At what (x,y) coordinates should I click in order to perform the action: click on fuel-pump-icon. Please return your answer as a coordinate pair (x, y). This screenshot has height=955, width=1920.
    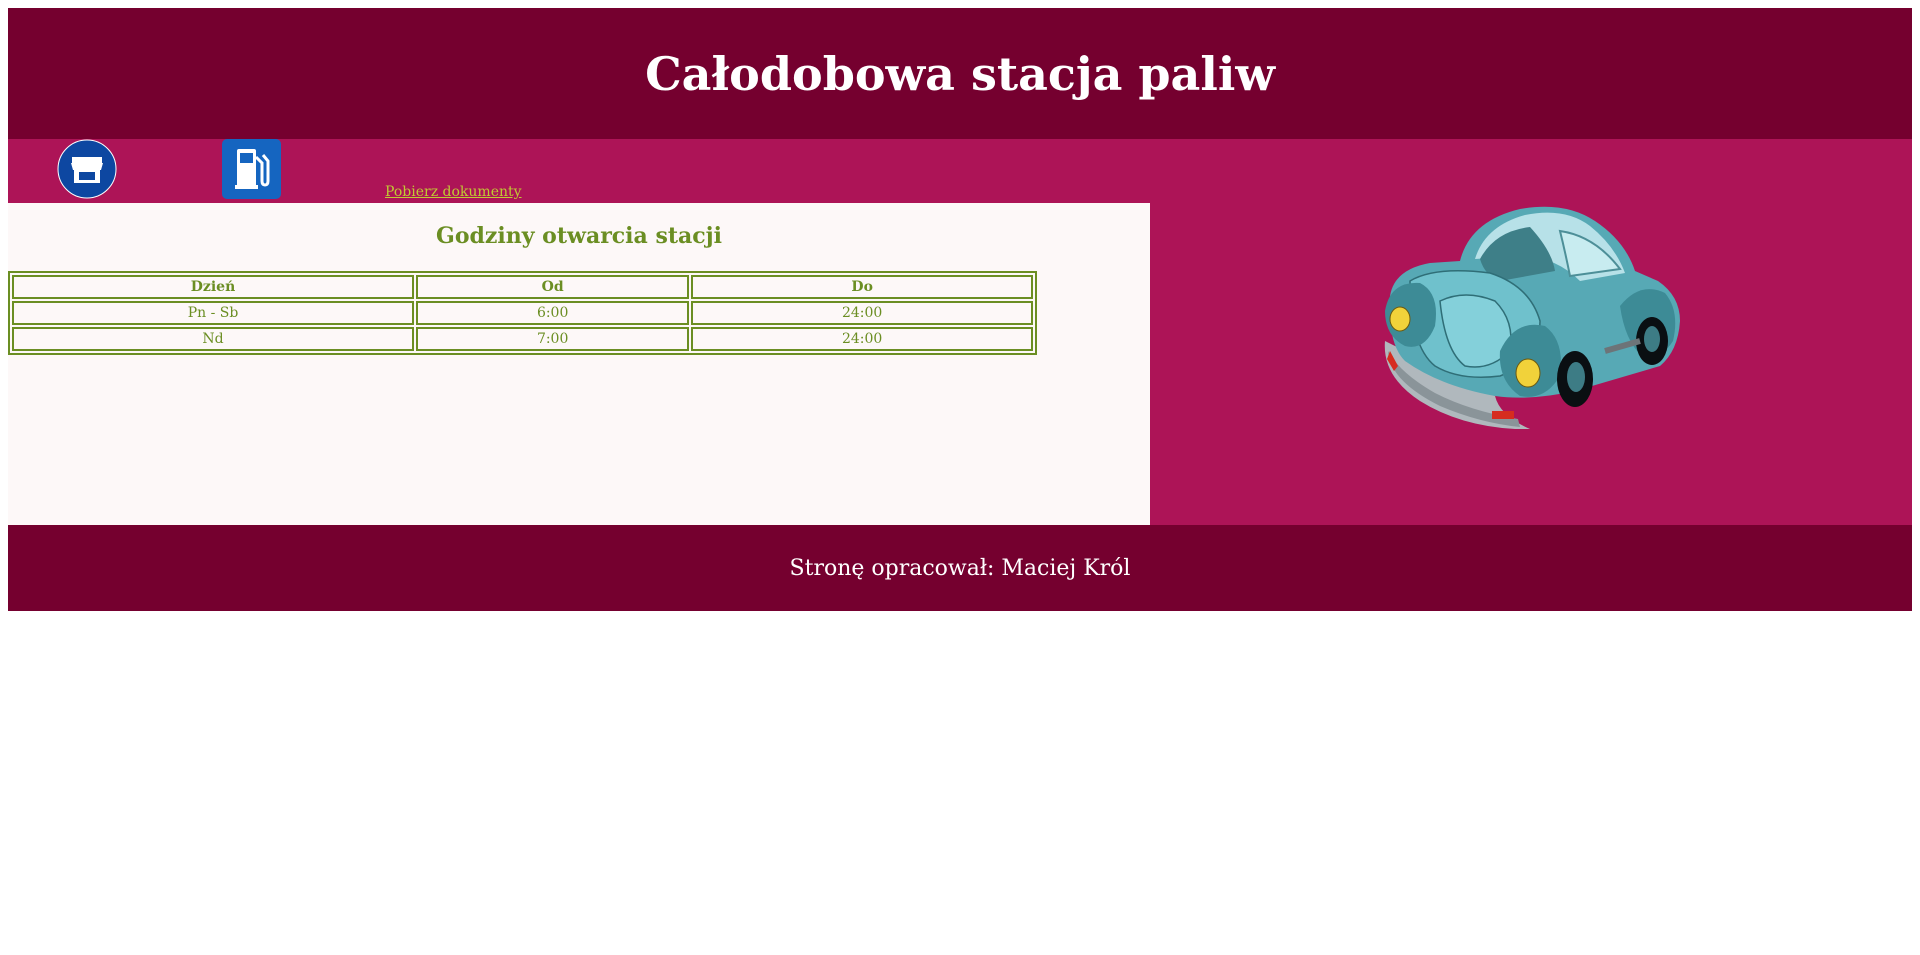
    Looking at the image, I should click on (251, 169).